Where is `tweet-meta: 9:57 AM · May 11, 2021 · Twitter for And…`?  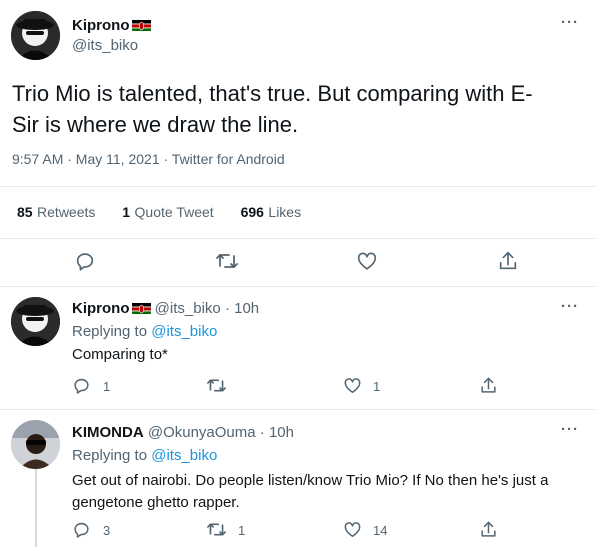
tweet-meta: 9:57 AM · May 11, 2021 · Twitter for And… is located at coordinates (148, 159).